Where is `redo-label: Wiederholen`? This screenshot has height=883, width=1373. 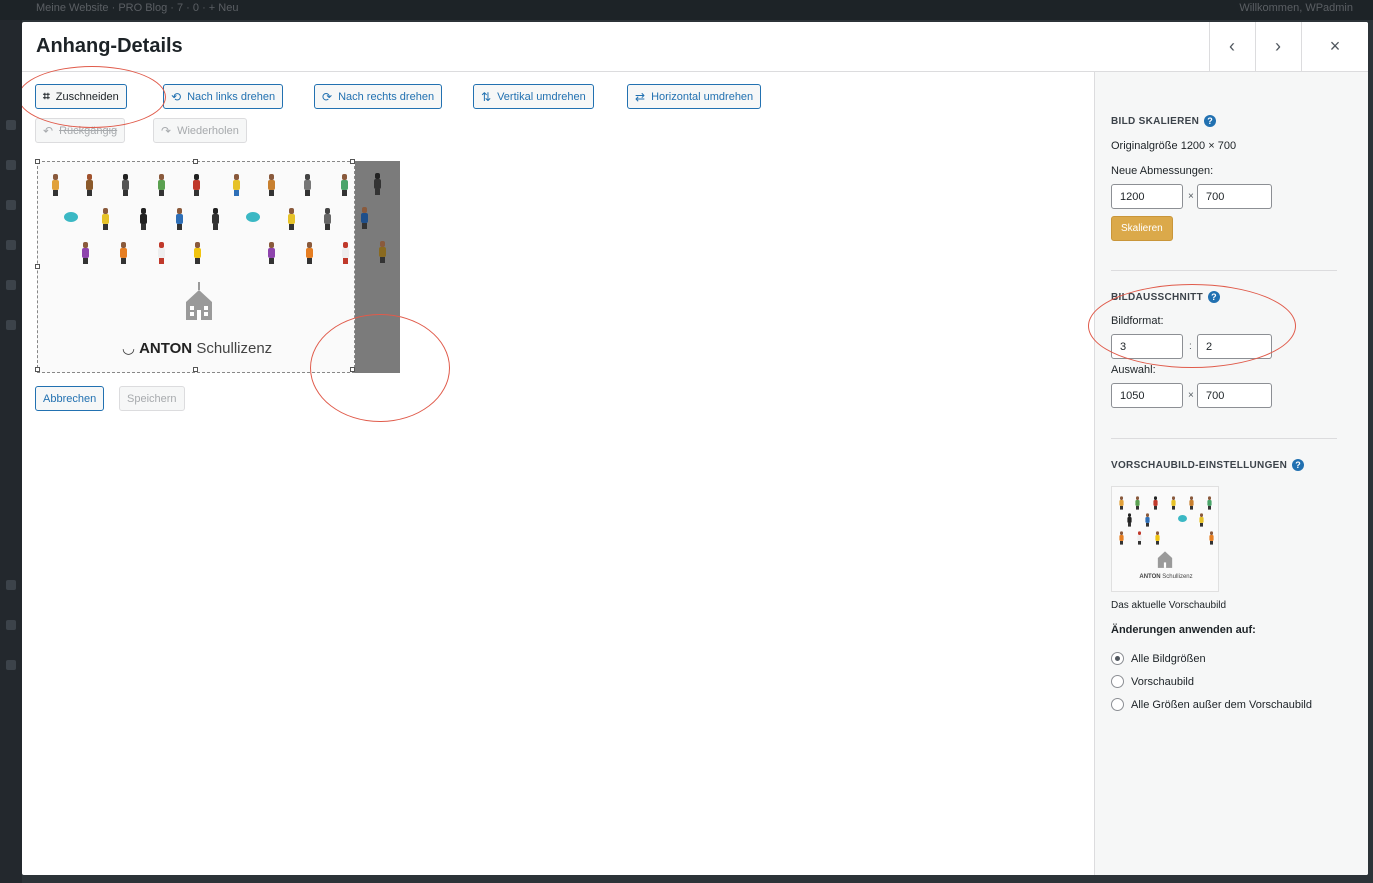 redo-label: Wiederholen is located at coordinates (208, 130).